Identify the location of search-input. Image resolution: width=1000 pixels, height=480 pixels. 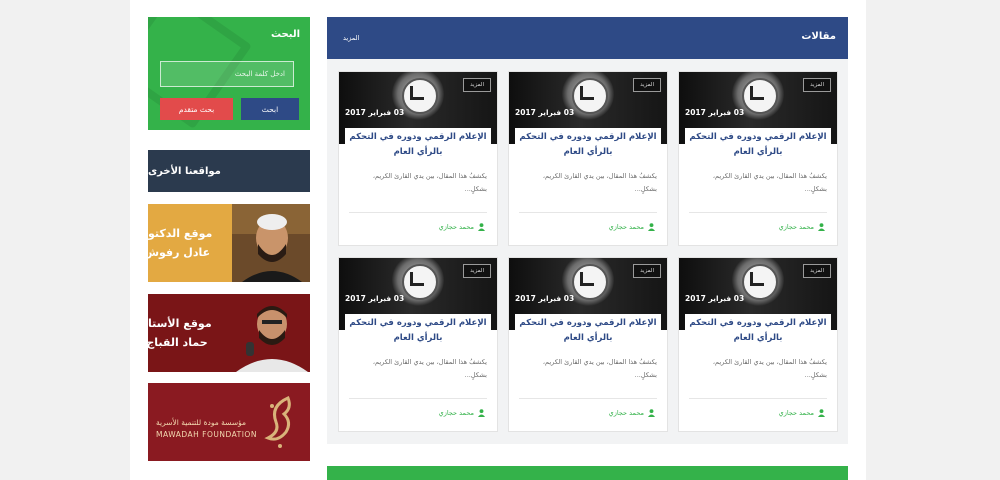
(227, 74).